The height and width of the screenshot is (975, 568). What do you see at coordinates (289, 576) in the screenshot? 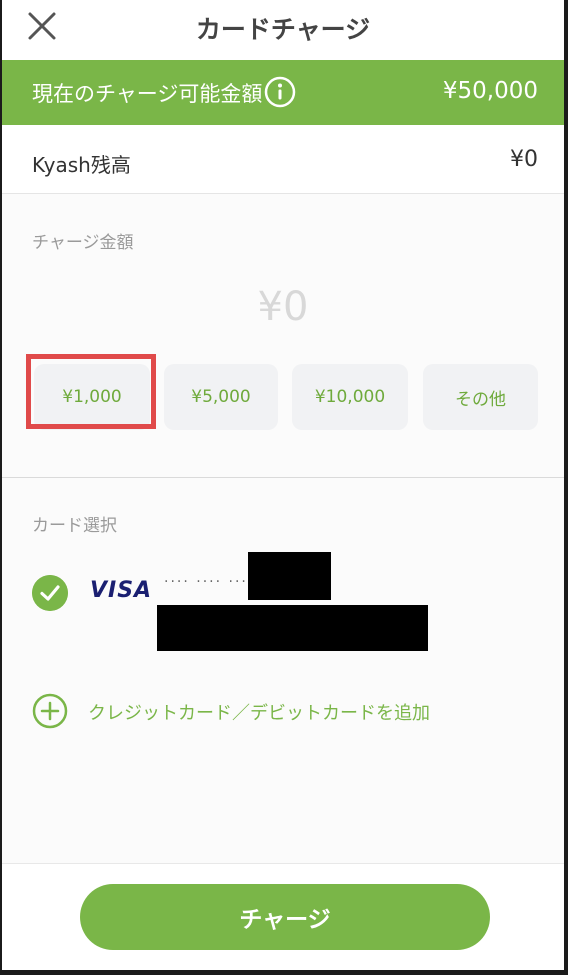
I see `redacted-card-digits` at bounding box center [289, 576].